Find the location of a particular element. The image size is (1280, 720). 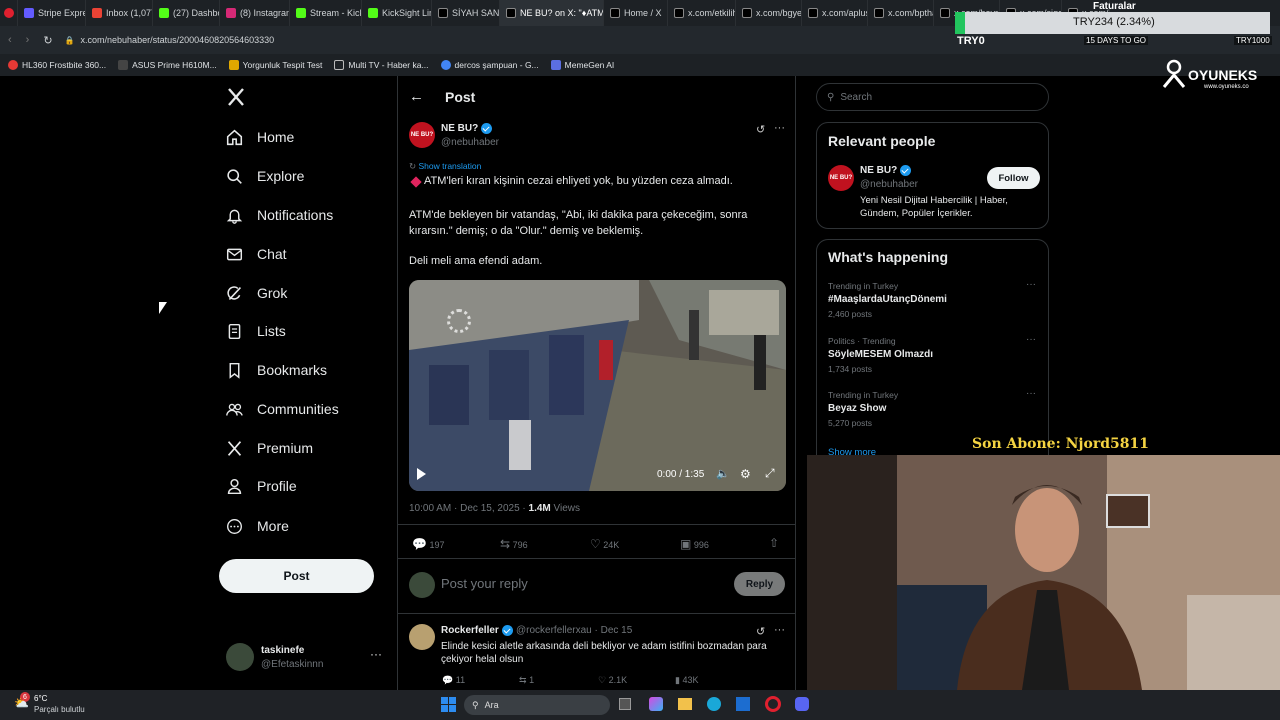

loading-spinner-icon is located at coordinates (459, 321).